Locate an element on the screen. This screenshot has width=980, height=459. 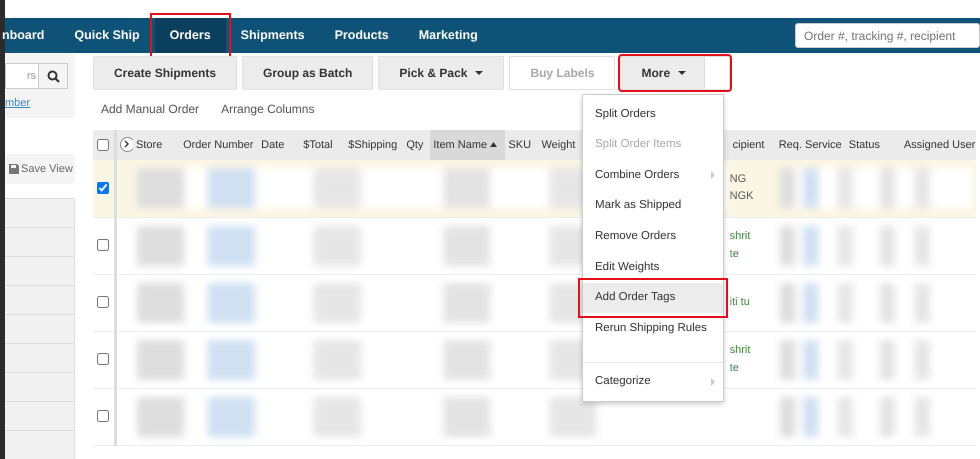
nav-tab: nboard is located at coordinates (31, 35).